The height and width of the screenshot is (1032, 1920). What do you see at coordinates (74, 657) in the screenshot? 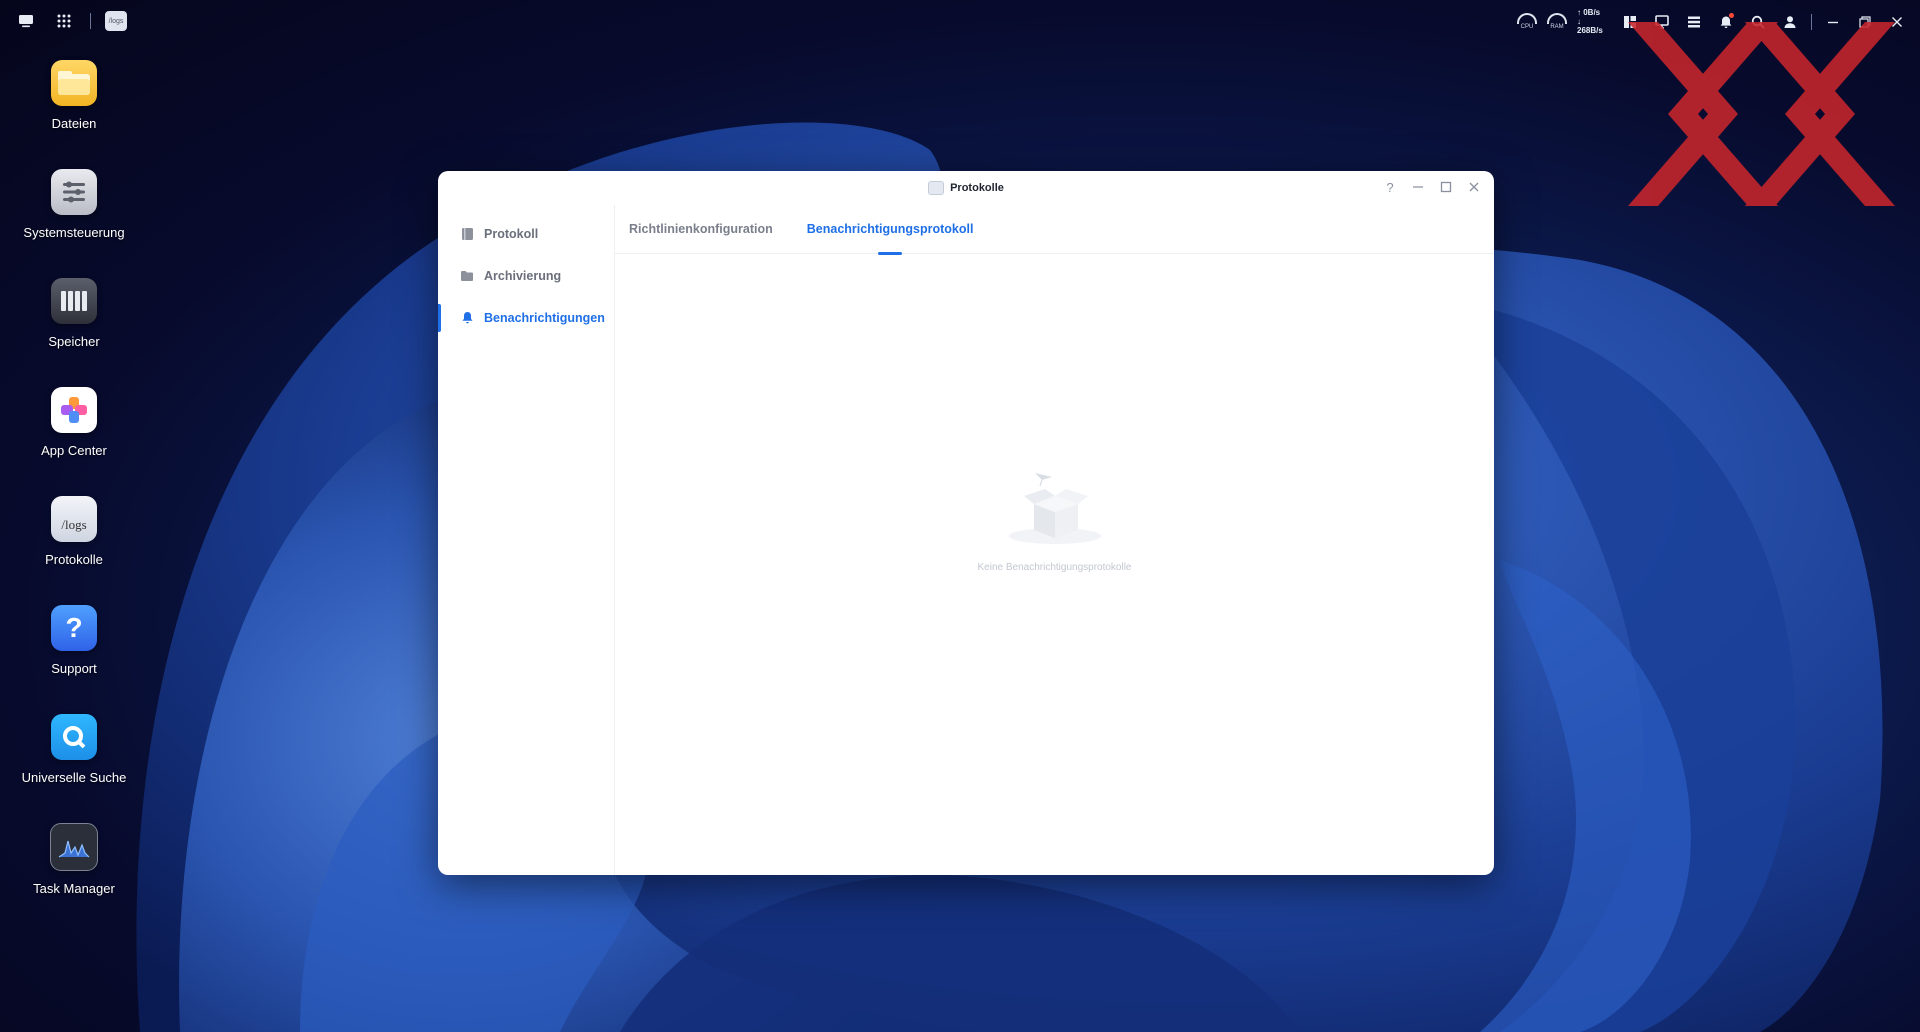
I see `desktop-icon-support: ? Support` at bounding box center [74, 657].